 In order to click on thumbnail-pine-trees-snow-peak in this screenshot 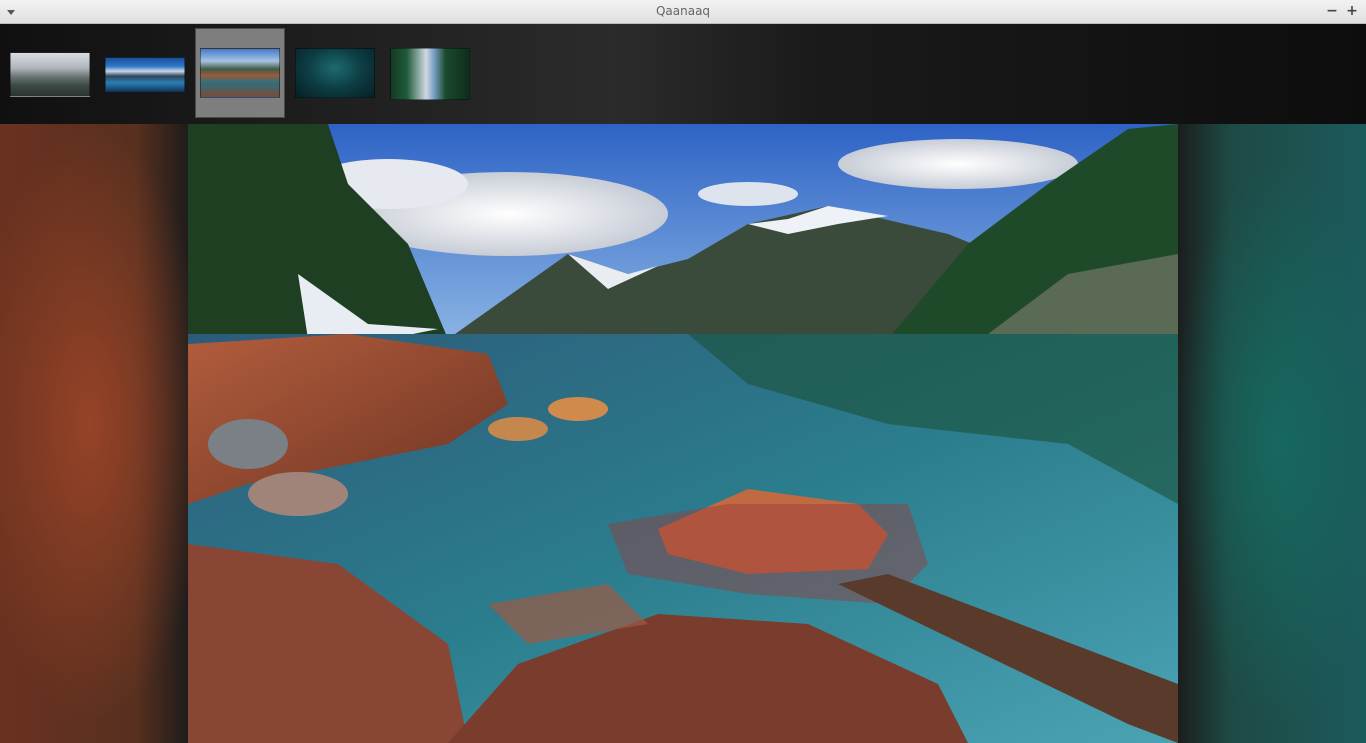, I will do `click(430, 74)`.